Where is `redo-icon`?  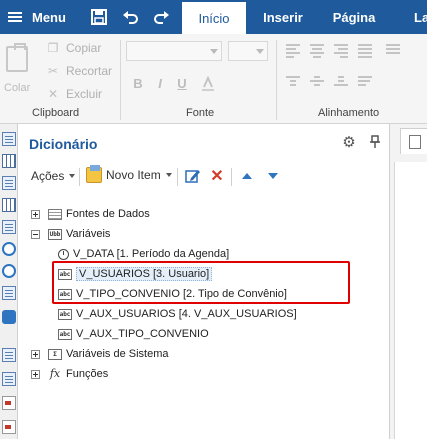 redo-icon is located at coordinates (161, 17).